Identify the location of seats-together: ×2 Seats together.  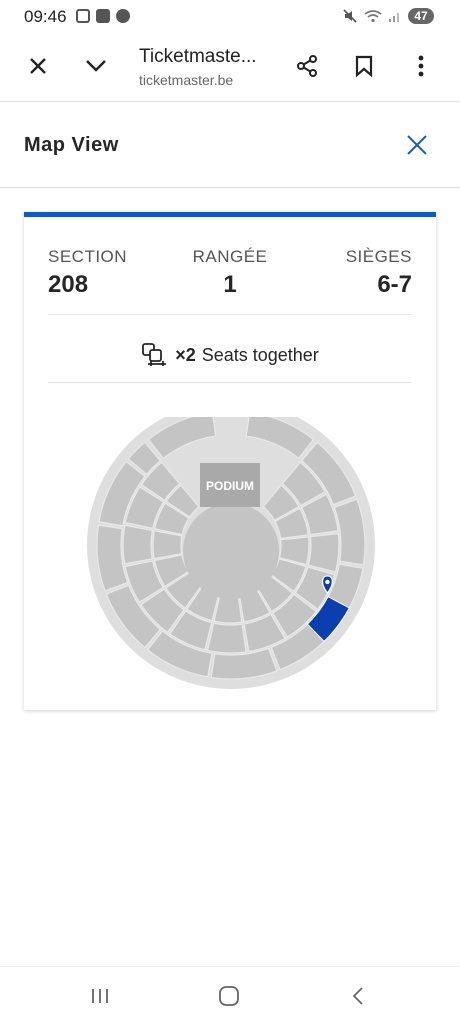
(230, 355).